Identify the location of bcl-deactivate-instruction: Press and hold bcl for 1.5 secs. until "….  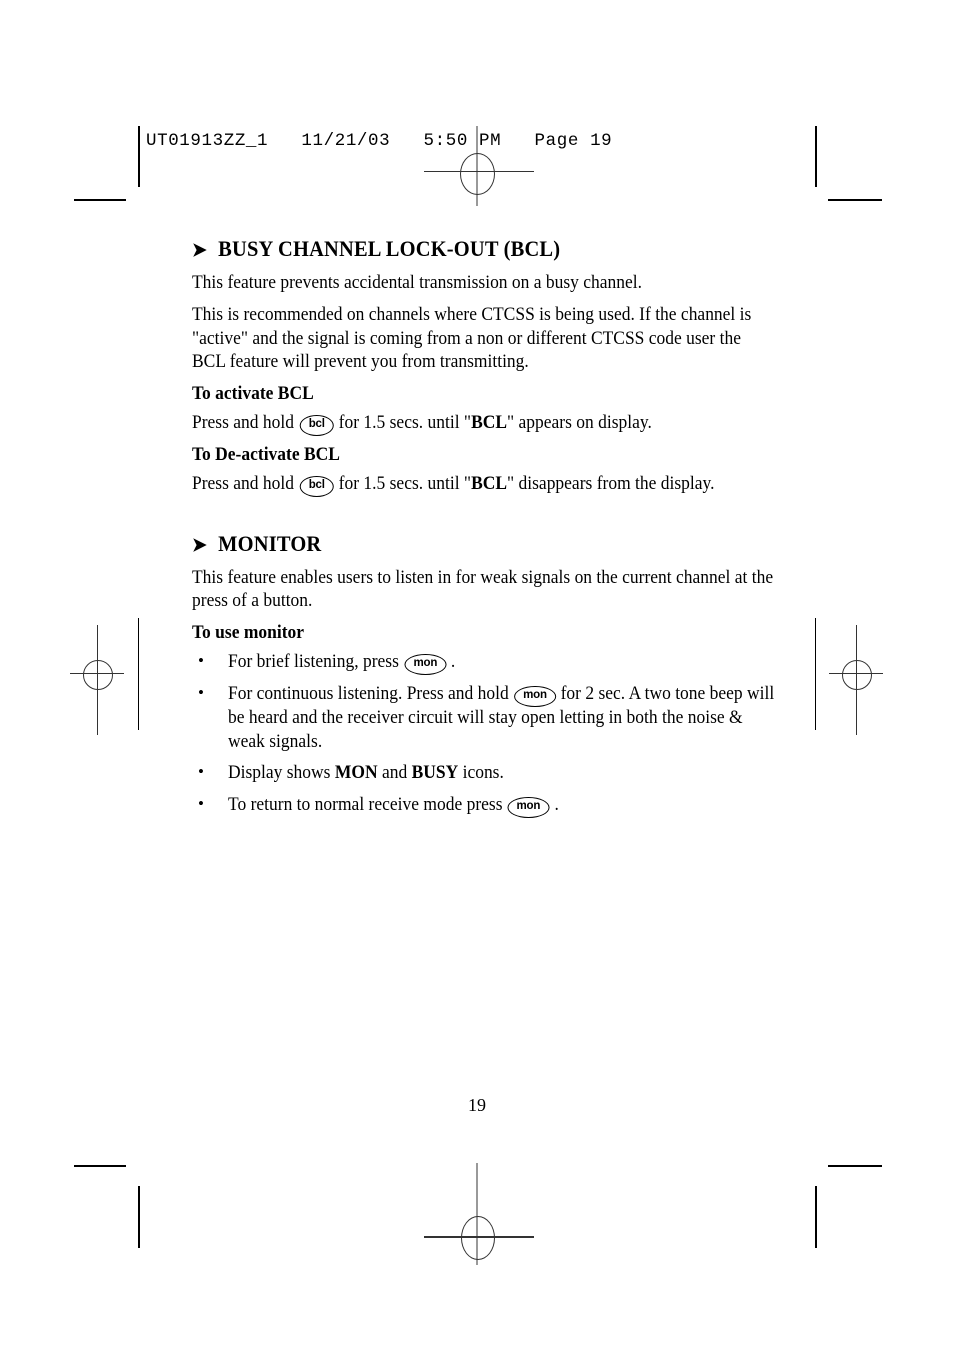
(483, 485).